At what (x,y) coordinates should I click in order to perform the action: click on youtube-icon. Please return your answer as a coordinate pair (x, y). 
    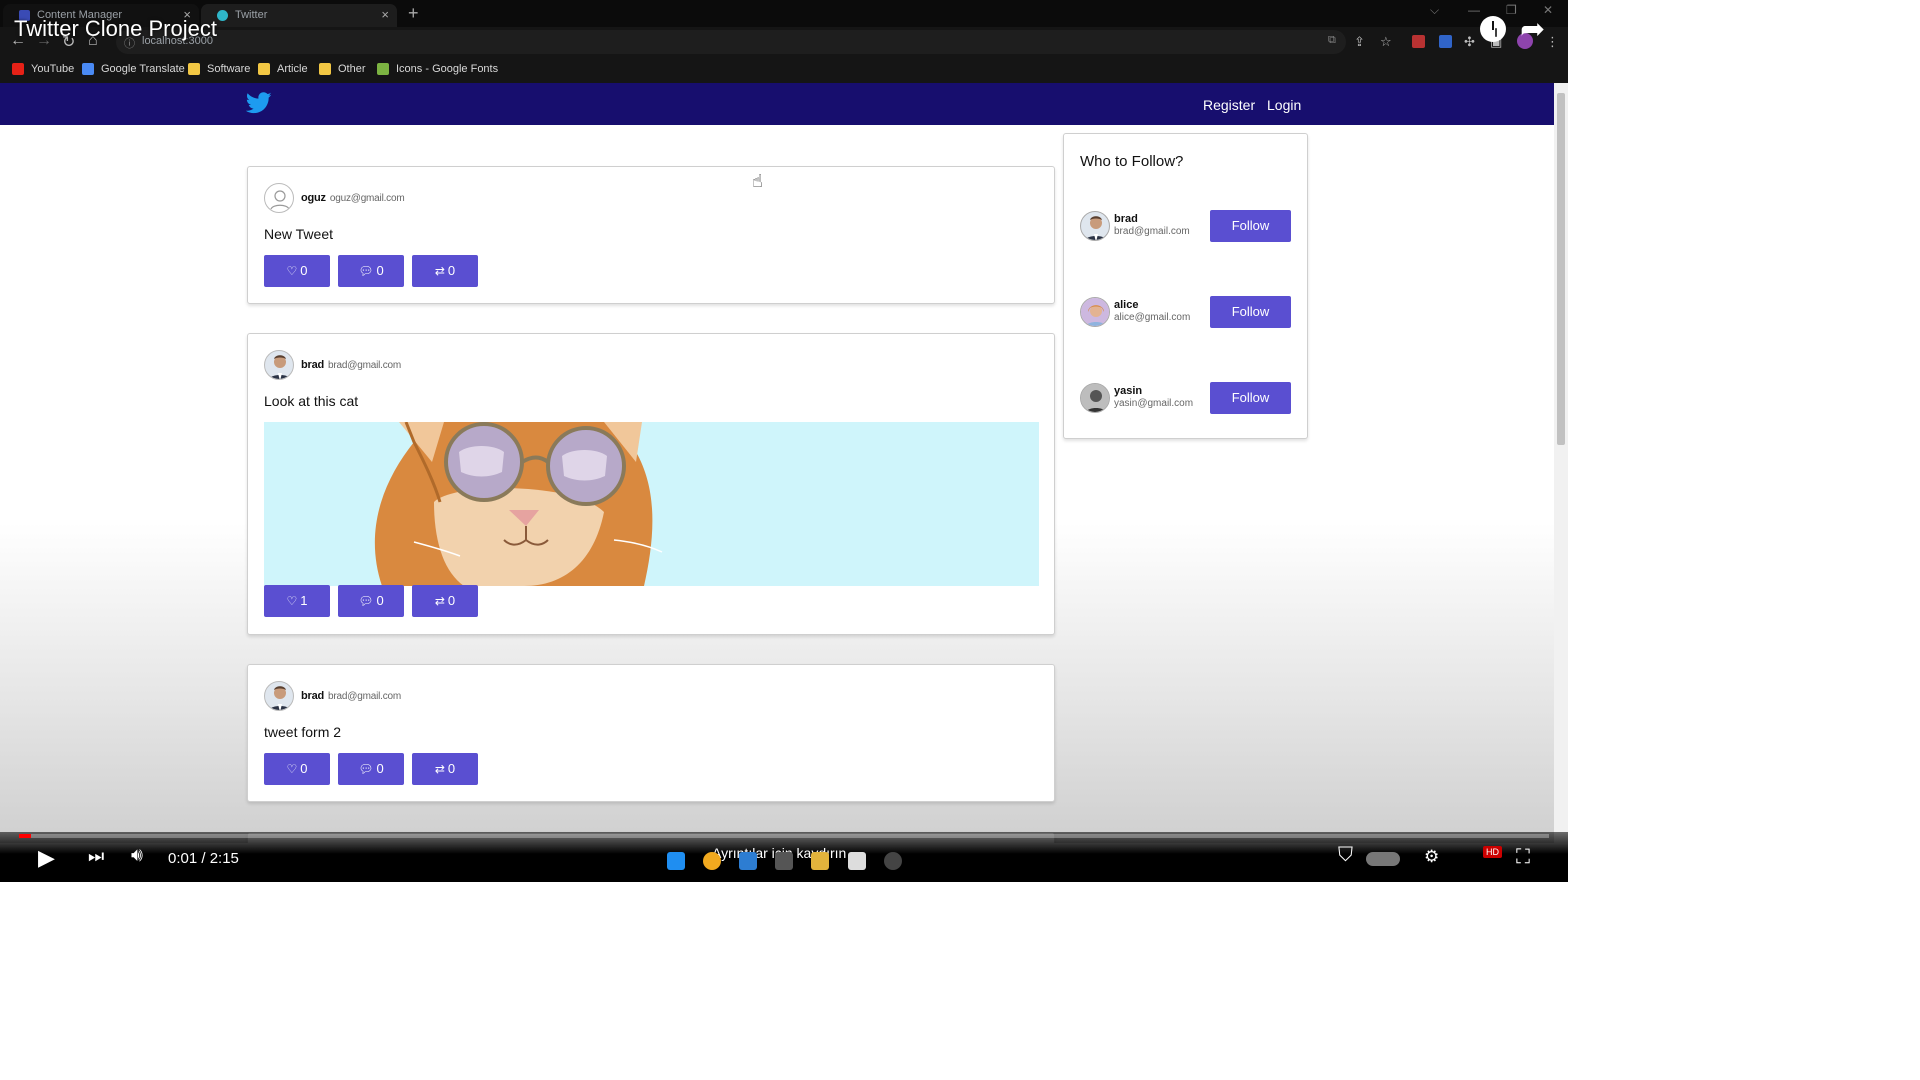
    Looking at the image, I should click on (18, 69).